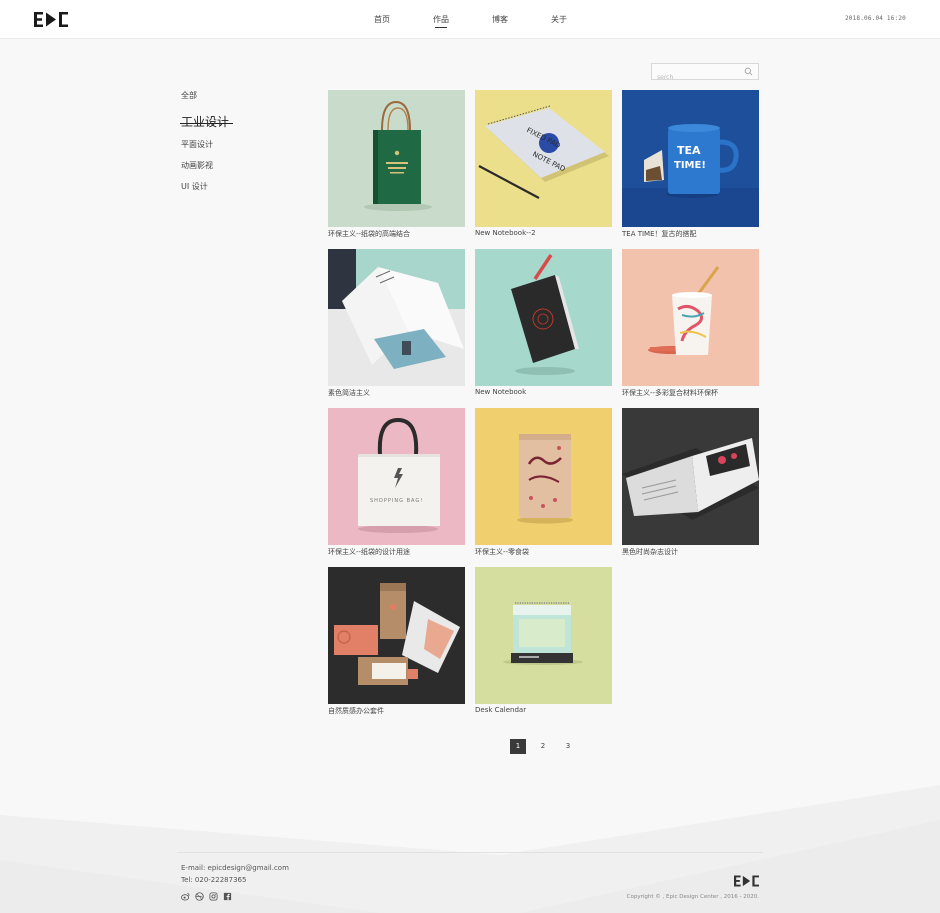 Image resolution: width=940 pixels, height=913 pixels. I want to click on search-icon, so click(748, 71).